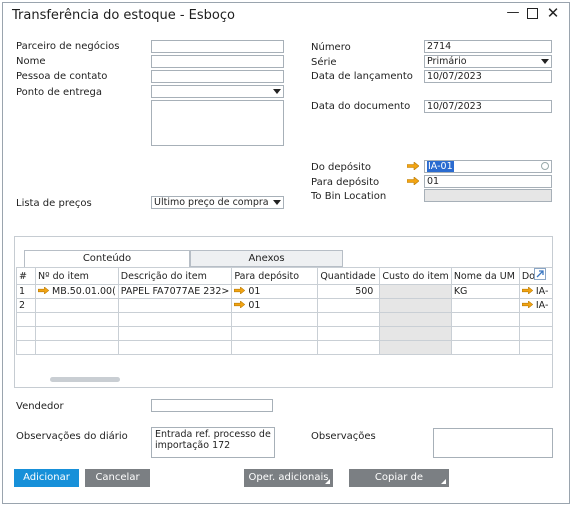 The image size is (572, 506). What do you see at coordinates (31, 61) in the screenshot?
I see `name-label: Nome` at bounding box center [31, 61].